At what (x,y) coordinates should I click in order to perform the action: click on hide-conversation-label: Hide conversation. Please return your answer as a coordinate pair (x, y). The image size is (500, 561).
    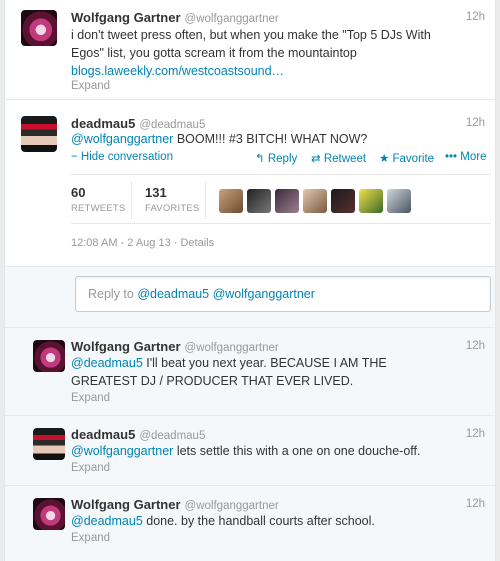
    Looking at the image, I should click on (126, 157).